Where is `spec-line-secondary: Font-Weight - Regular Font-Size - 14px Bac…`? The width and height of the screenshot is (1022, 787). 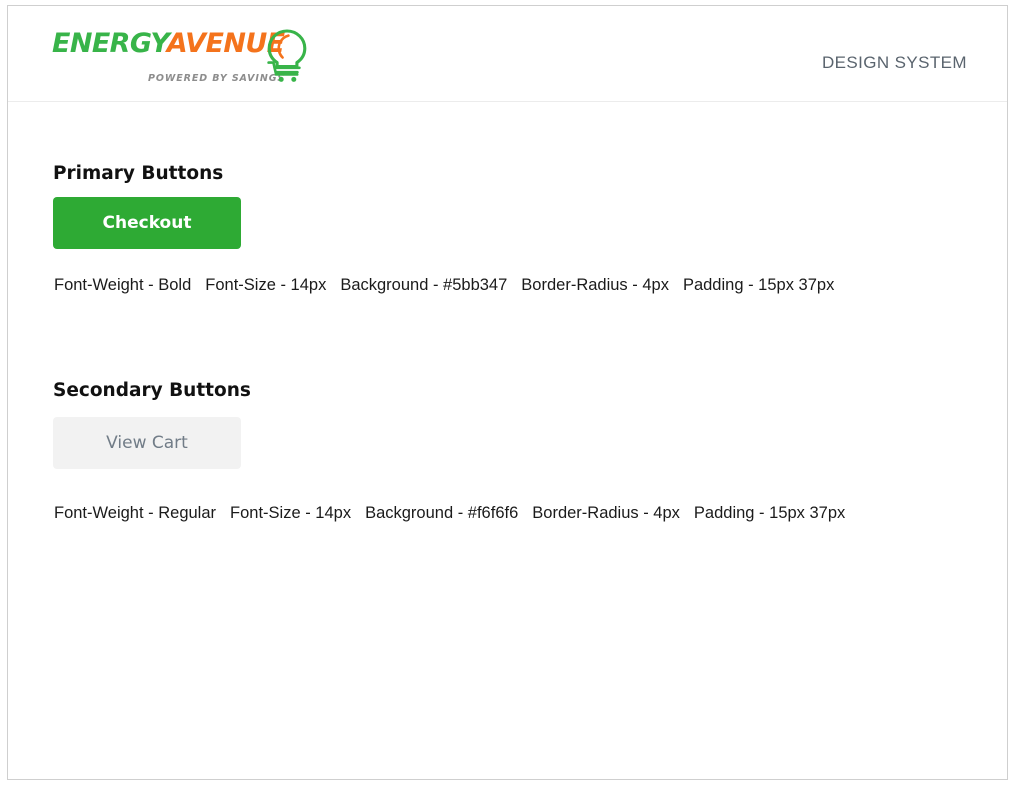
spec-line-secondary: Font-Weight - Regular Font-Size - 14px Bac… is located at coordinates (449, 513).